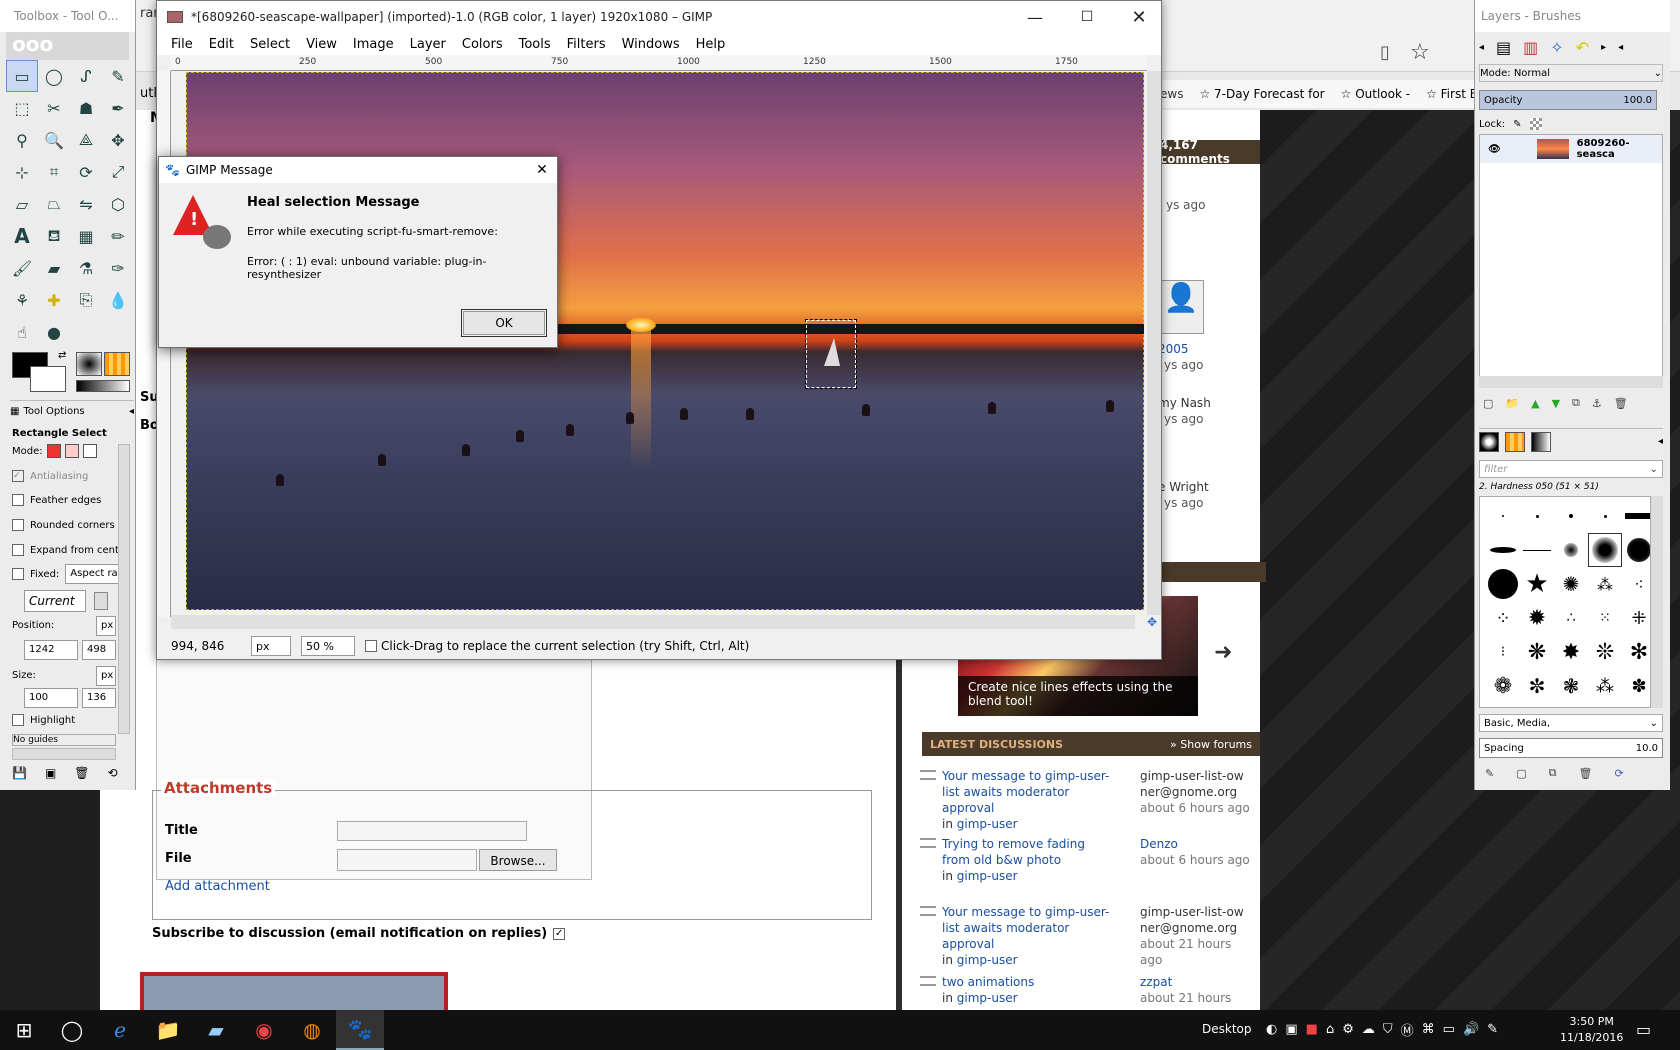  I want to click on tray-icon: ⚙, so click(1348, 1029).